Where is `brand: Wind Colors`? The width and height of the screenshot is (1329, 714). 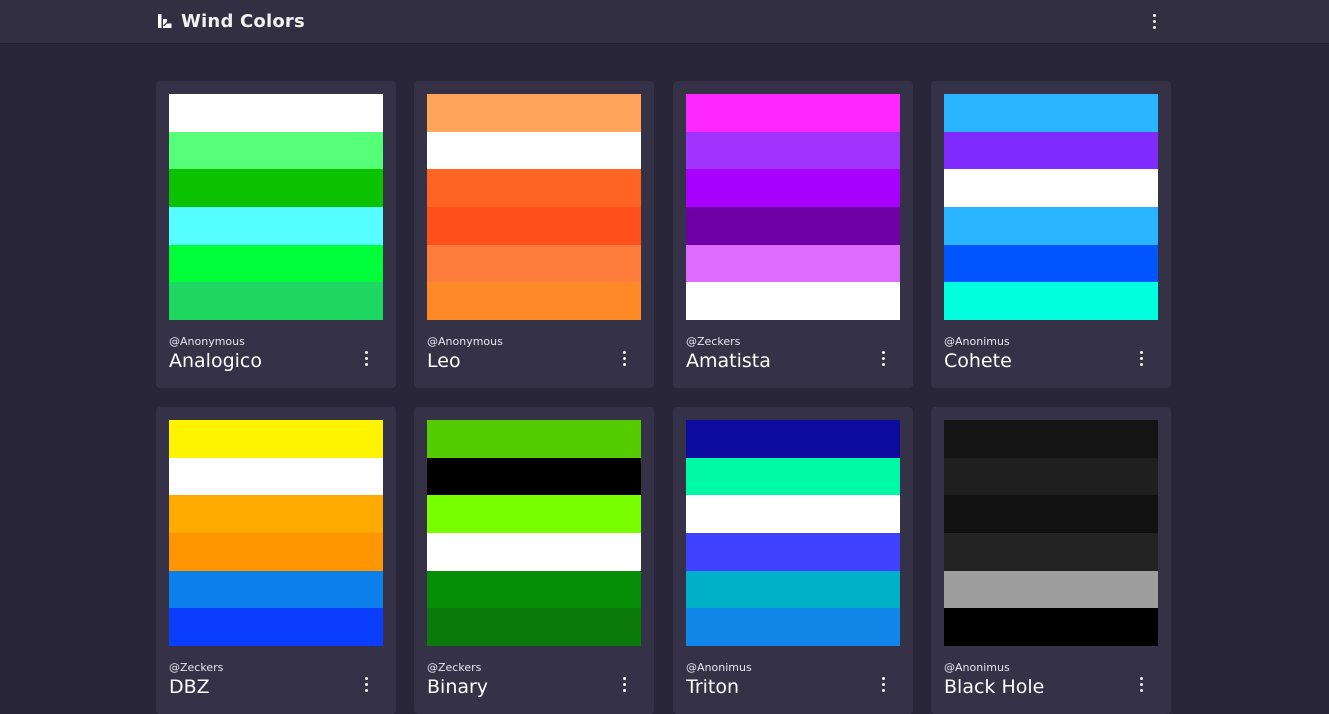
brand: Wind Colors is located at coordinates (231, 21).